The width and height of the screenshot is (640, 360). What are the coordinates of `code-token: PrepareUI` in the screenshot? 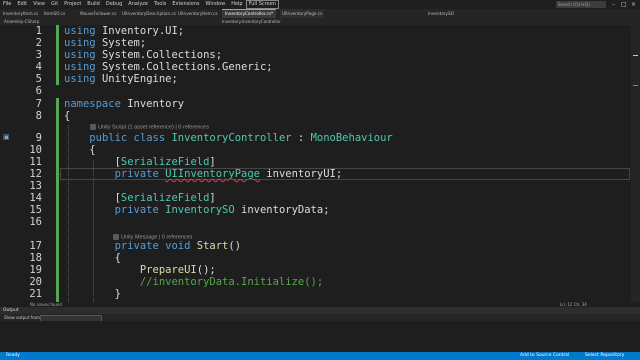 It's located at (168, 270).